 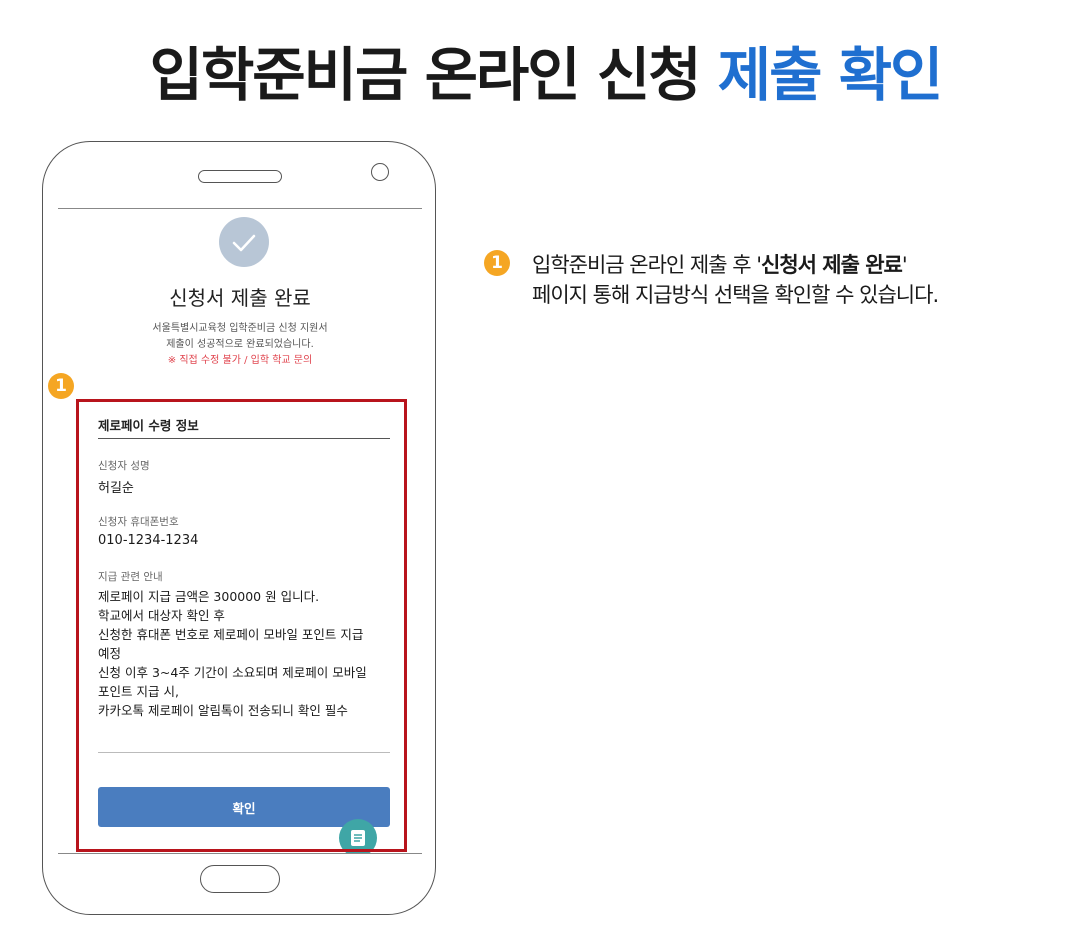 What do you see at coordinates (240, 328) in the screenshot?
I see `completion-desc-line1: 서울특별시교육청 입학준비금 신청 지원서` at bounding box center [240, 328].